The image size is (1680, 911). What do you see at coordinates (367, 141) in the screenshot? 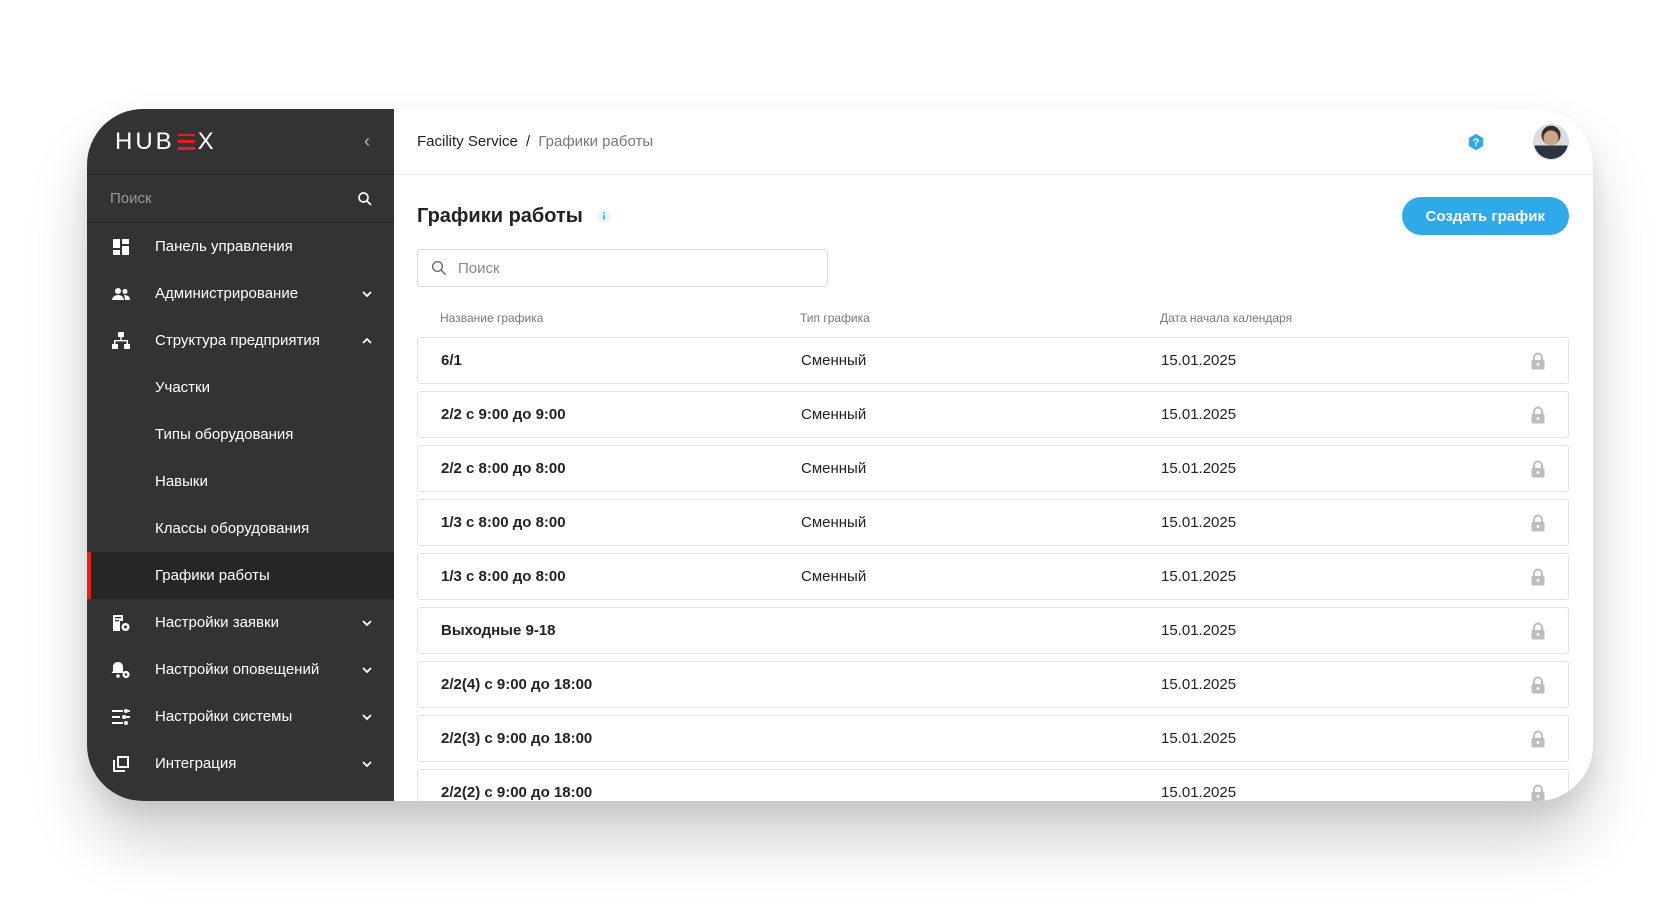
I see `collapse-sidebar-icon: ‹` at bounding box center [367, 141].